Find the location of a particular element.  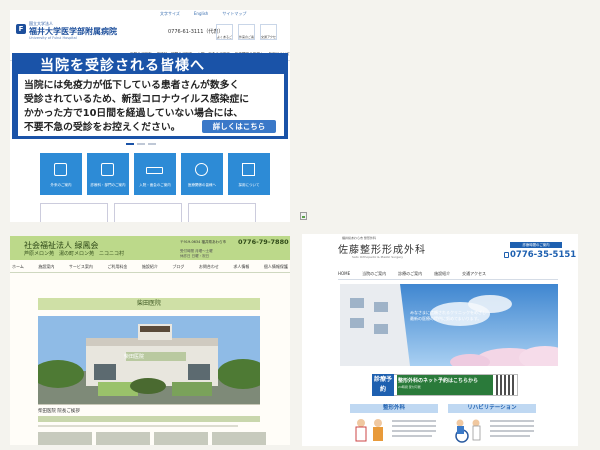

clinic-name: 佐藤整形形成外科 is located at coordinates (382, 248).